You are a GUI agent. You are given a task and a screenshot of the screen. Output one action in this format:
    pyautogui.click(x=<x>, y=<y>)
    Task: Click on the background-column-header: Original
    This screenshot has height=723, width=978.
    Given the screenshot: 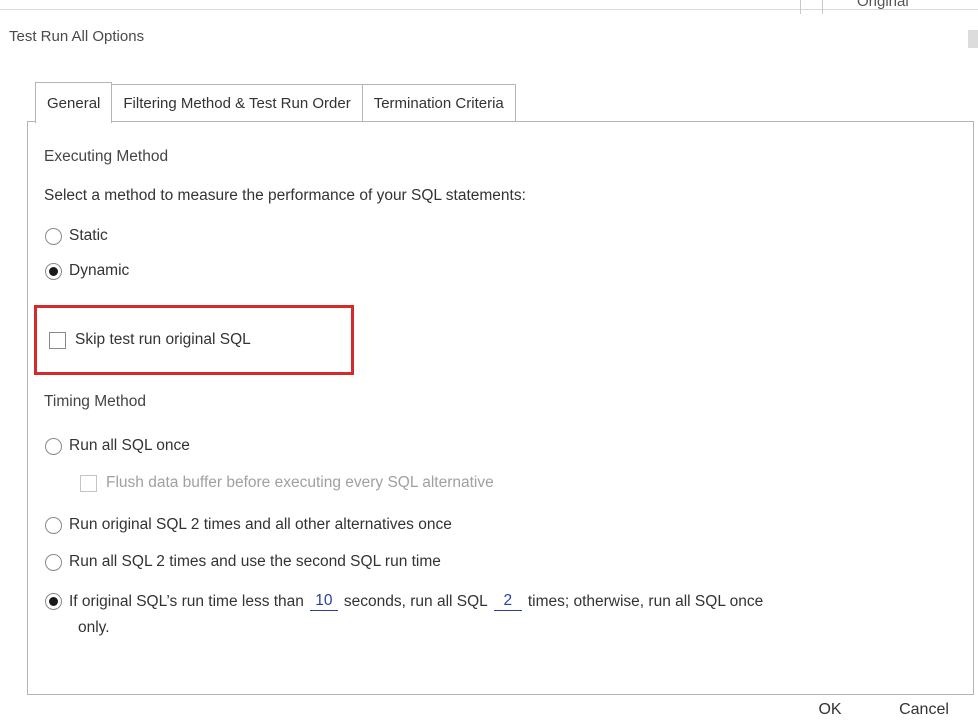 What is the action you would take?
    pyautogui.click(x=883, y=5)
    